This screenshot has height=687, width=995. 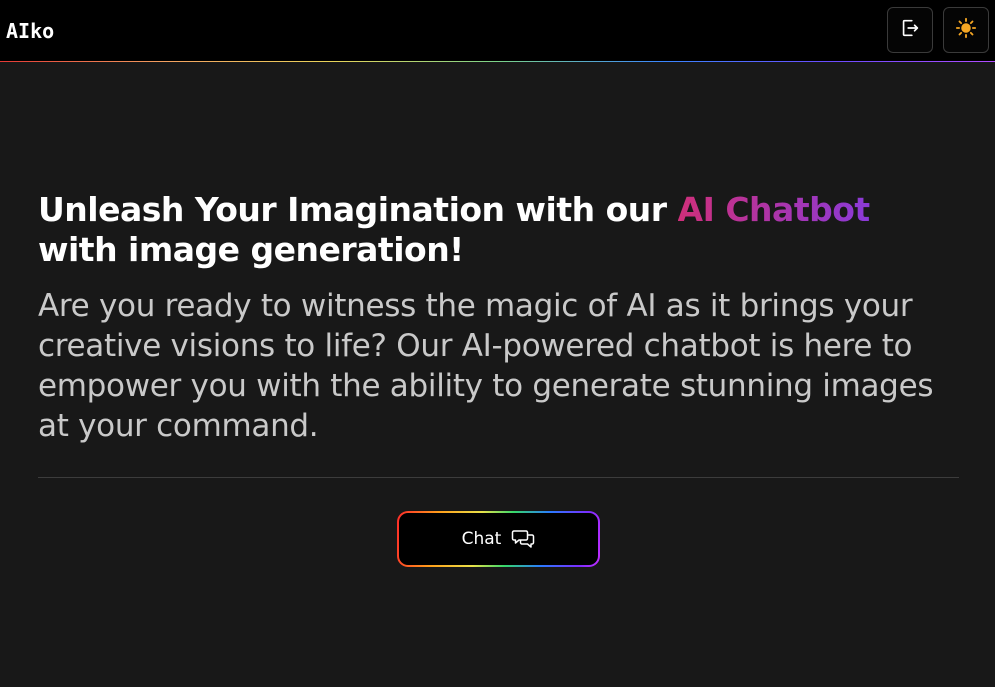 I want to click on theme-toggle-button, so click(x=966, y=30).